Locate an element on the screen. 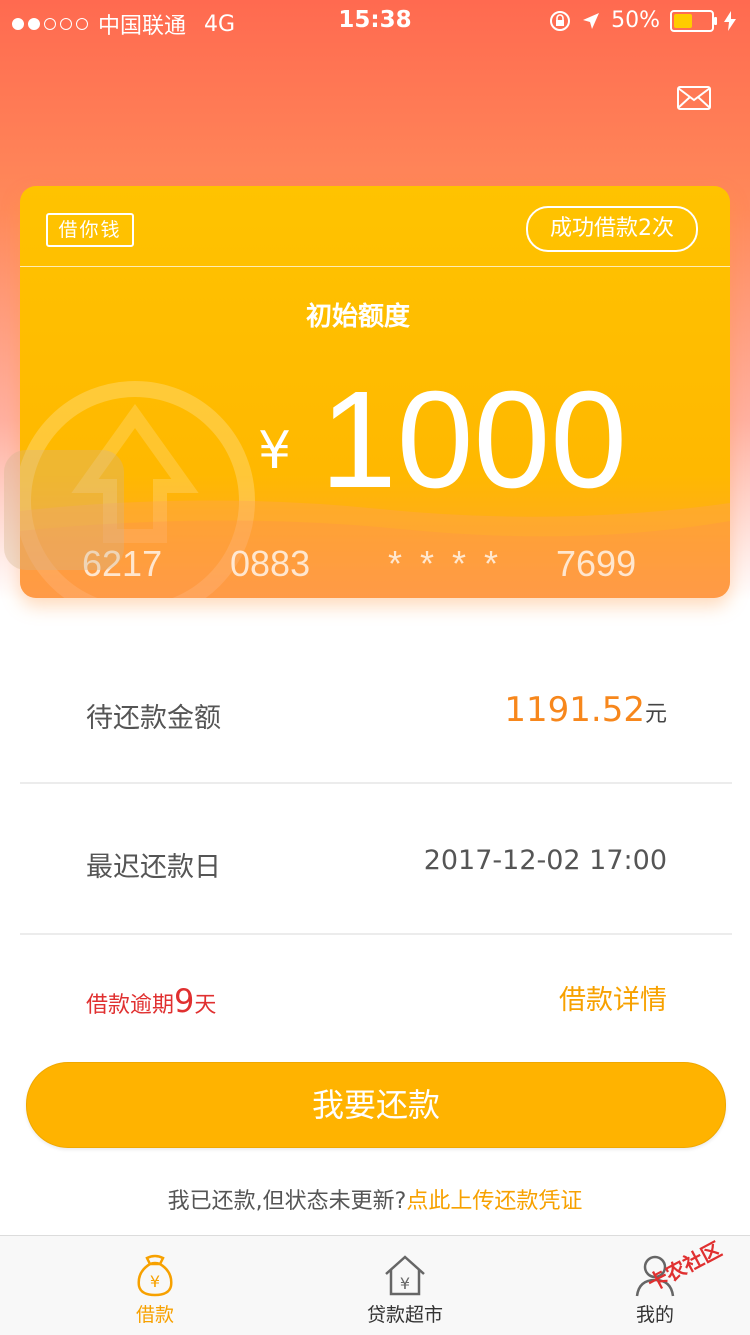 This screenshot has height=1335, width=750. initial-limit-label: 初始额度 is located at coordinates (357, 317).